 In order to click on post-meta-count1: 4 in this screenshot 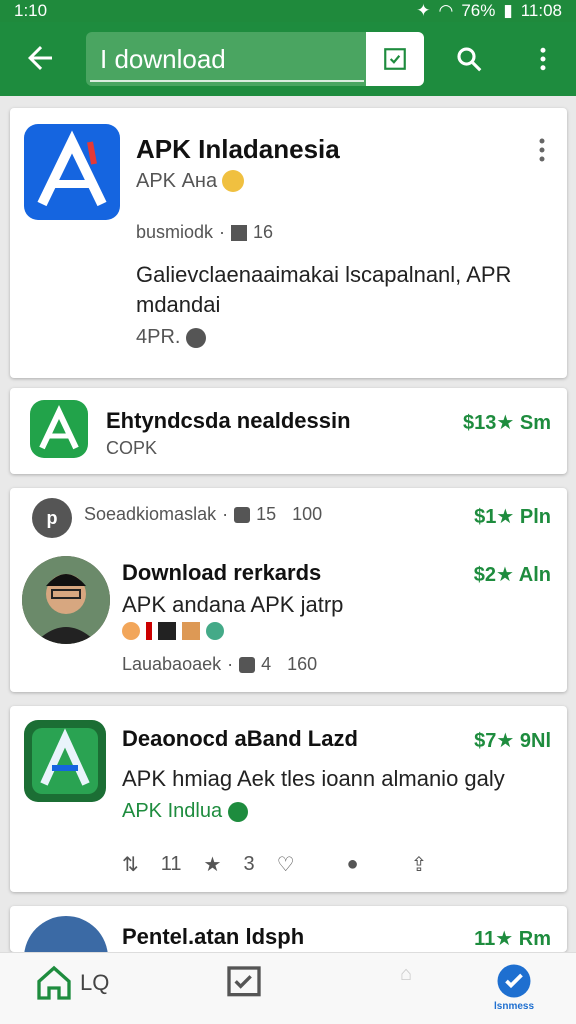, I will do `click(266, 664)`.